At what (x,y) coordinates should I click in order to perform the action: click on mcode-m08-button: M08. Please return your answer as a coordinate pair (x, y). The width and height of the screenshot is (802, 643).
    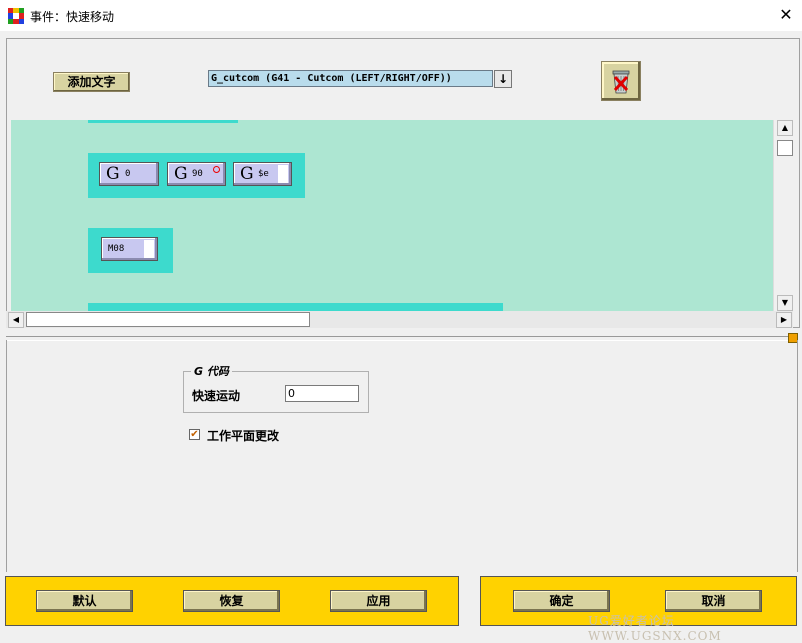
    Looking at the image, I should click on (129, 249).